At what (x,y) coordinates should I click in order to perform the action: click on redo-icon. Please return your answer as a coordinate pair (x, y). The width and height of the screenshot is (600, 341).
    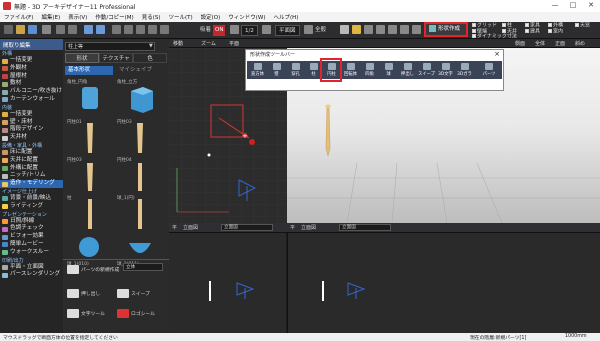
    Looking at the image, I should click on (100, 29).